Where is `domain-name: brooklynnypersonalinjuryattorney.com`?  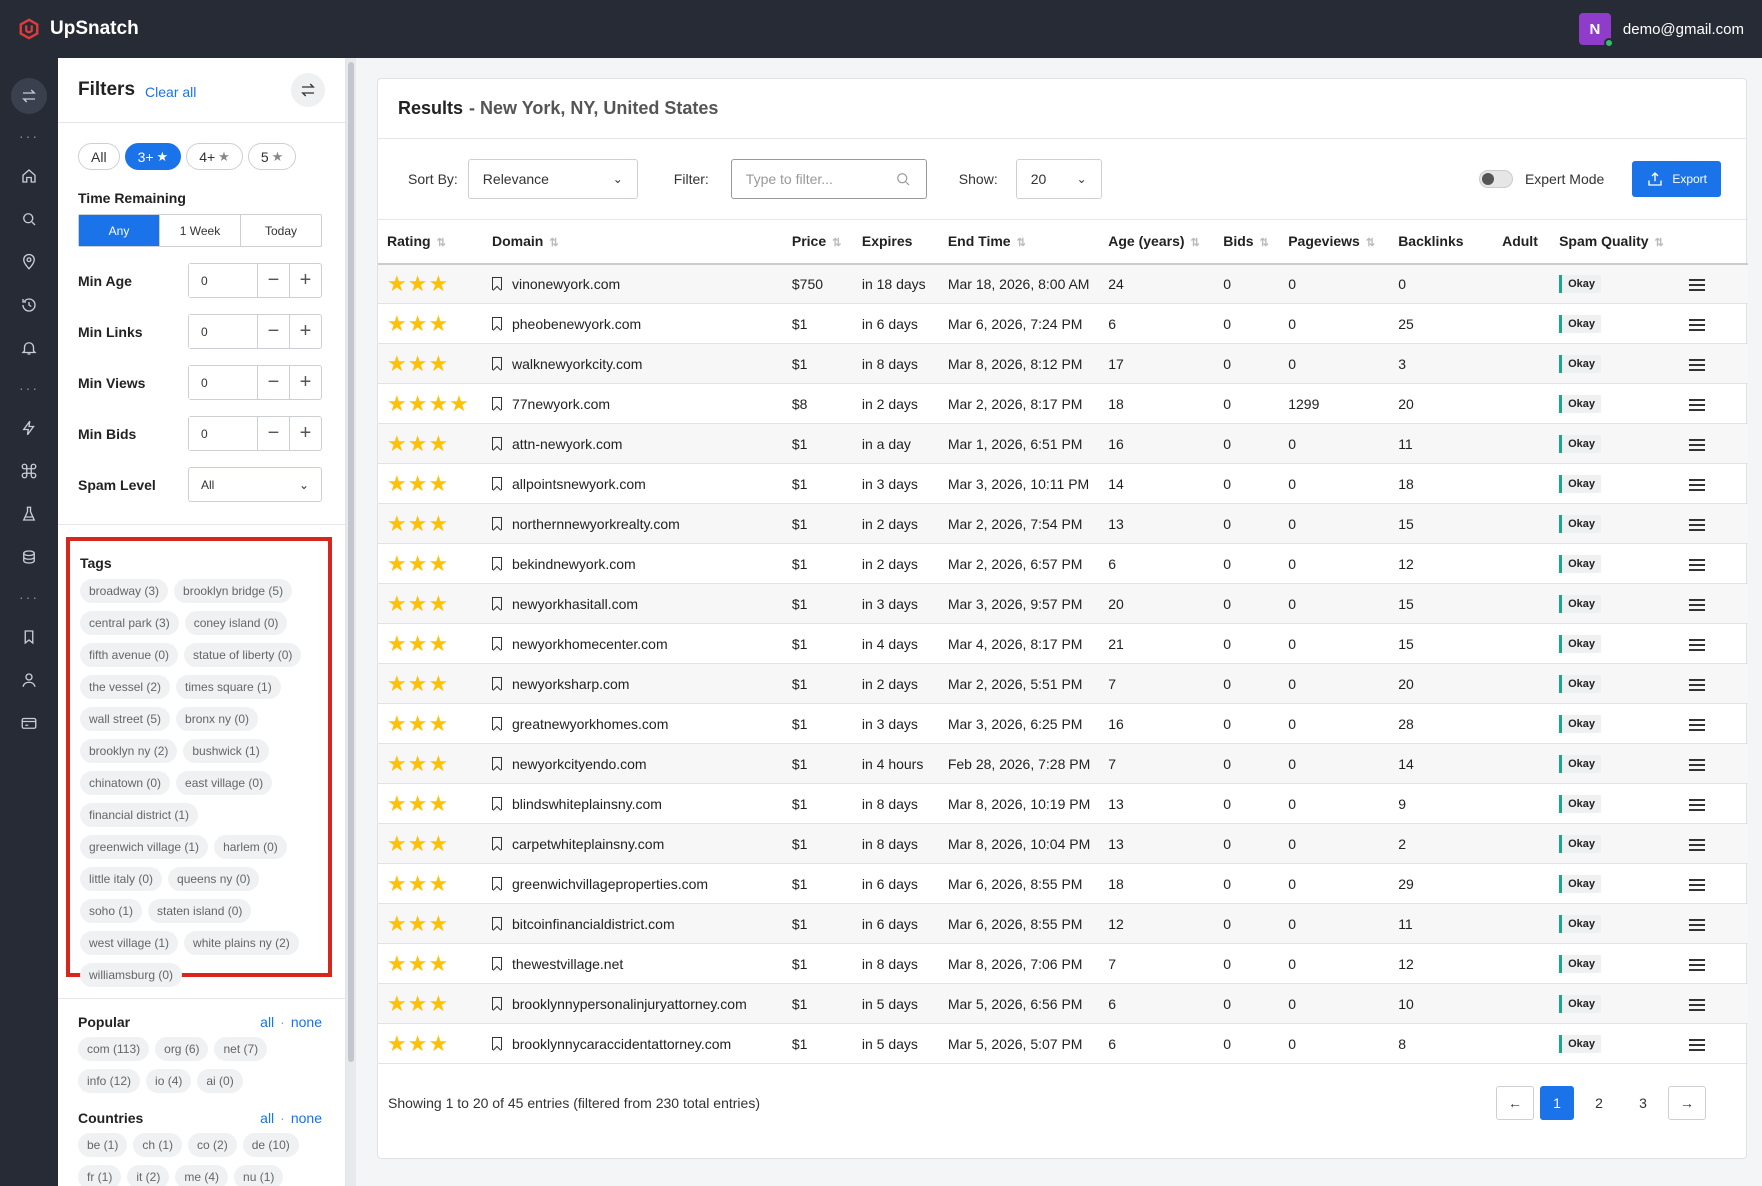
domain-name: brooklynnypersonalinjuryattorney.com is located at coordinates (629, 1004).